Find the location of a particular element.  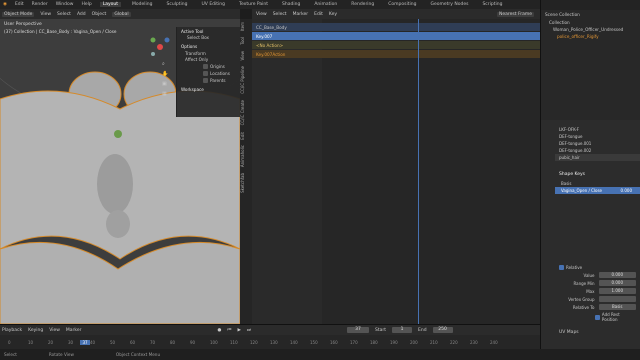

channel-object: CC_Base_Body is located at coordinates (287, 27).